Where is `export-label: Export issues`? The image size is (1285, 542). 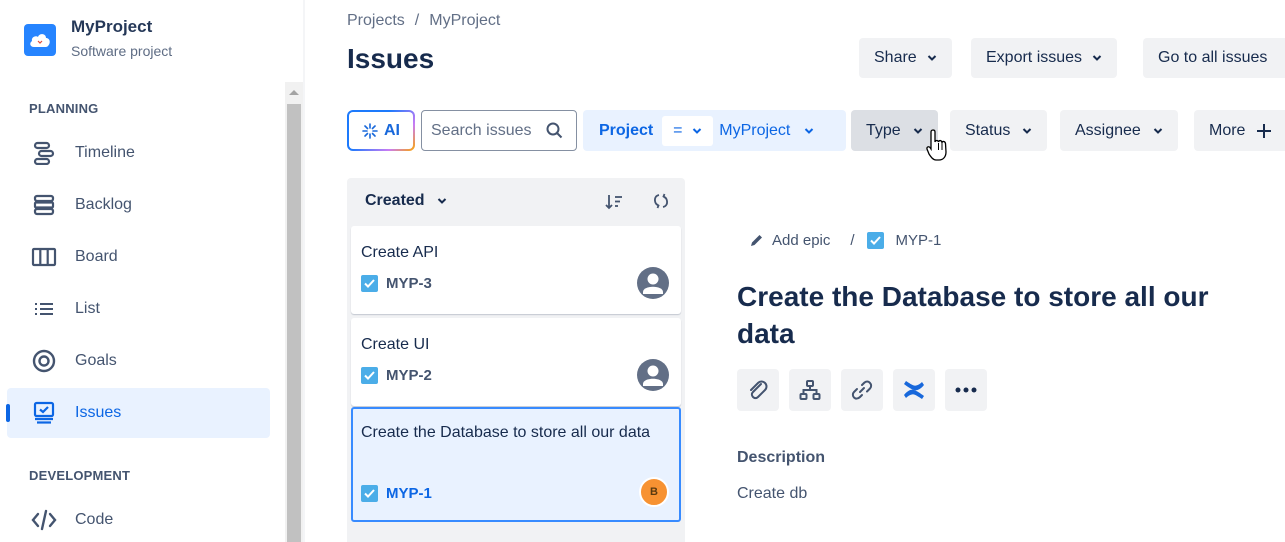 export-label: Export issues is located at coordinates (1034, 57).